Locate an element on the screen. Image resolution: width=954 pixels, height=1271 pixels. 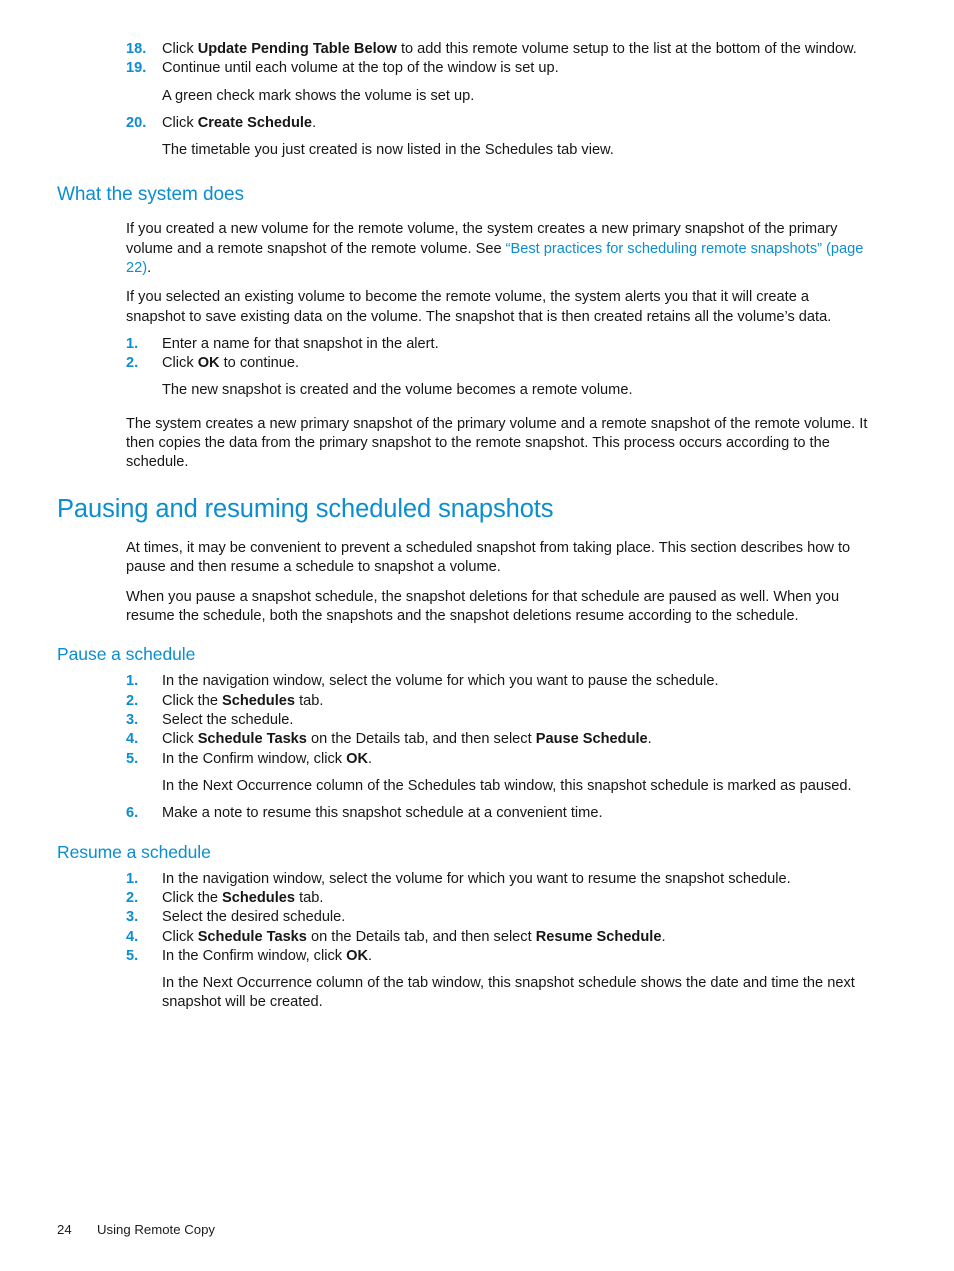
list-item-text: Select the desired schedule. is located at coordinates (254, 917).